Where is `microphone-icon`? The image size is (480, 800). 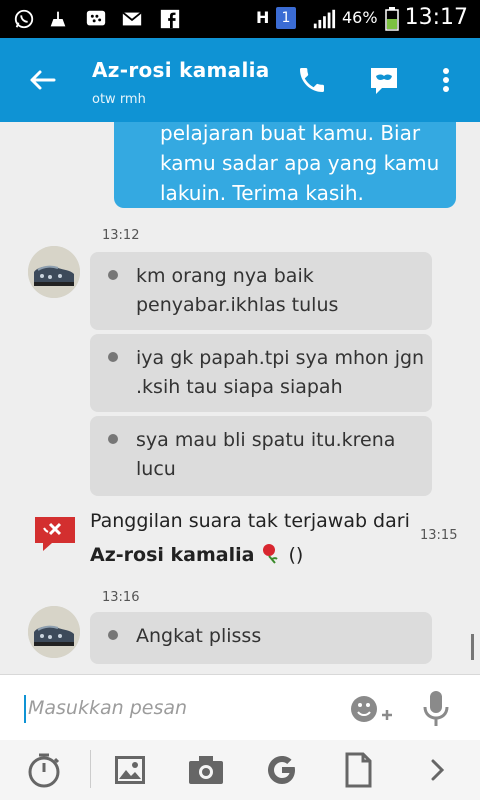
microphone-icon is located at coordinates (436, 709).